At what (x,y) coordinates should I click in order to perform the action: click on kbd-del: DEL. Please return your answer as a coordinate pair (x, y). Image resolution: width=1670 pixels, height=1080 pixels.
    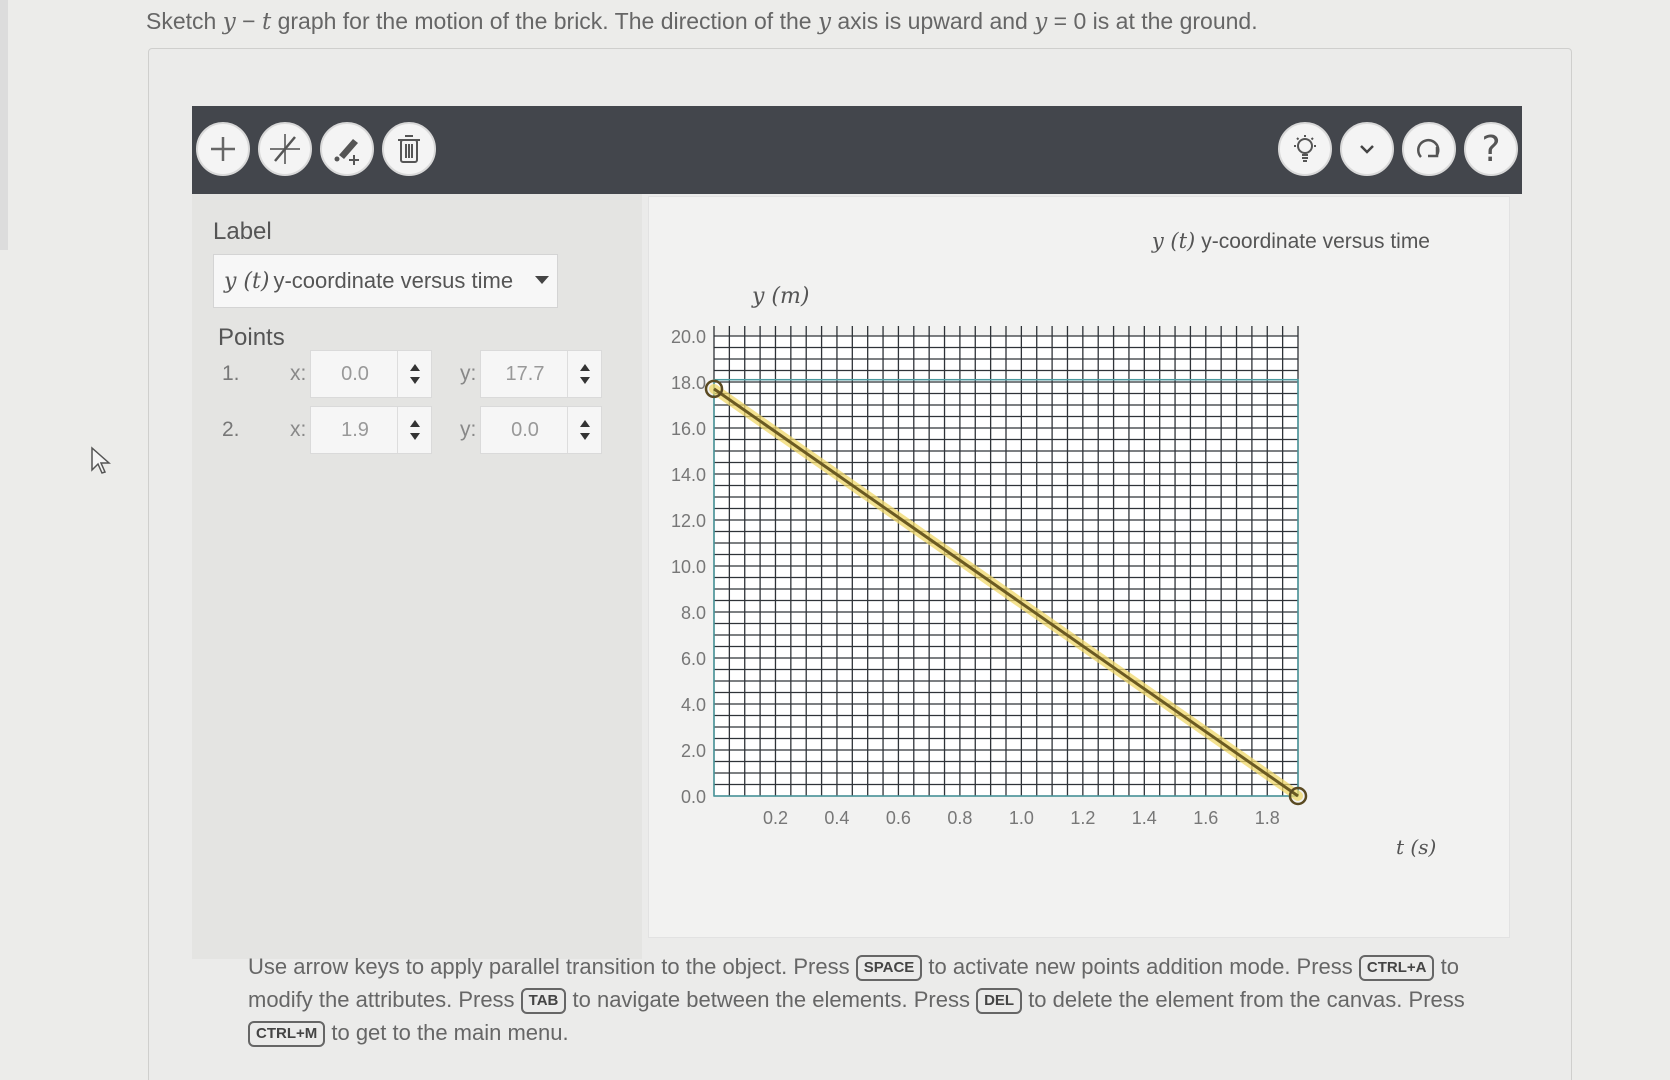
    Looking at the image, I should click on (999, 1001).